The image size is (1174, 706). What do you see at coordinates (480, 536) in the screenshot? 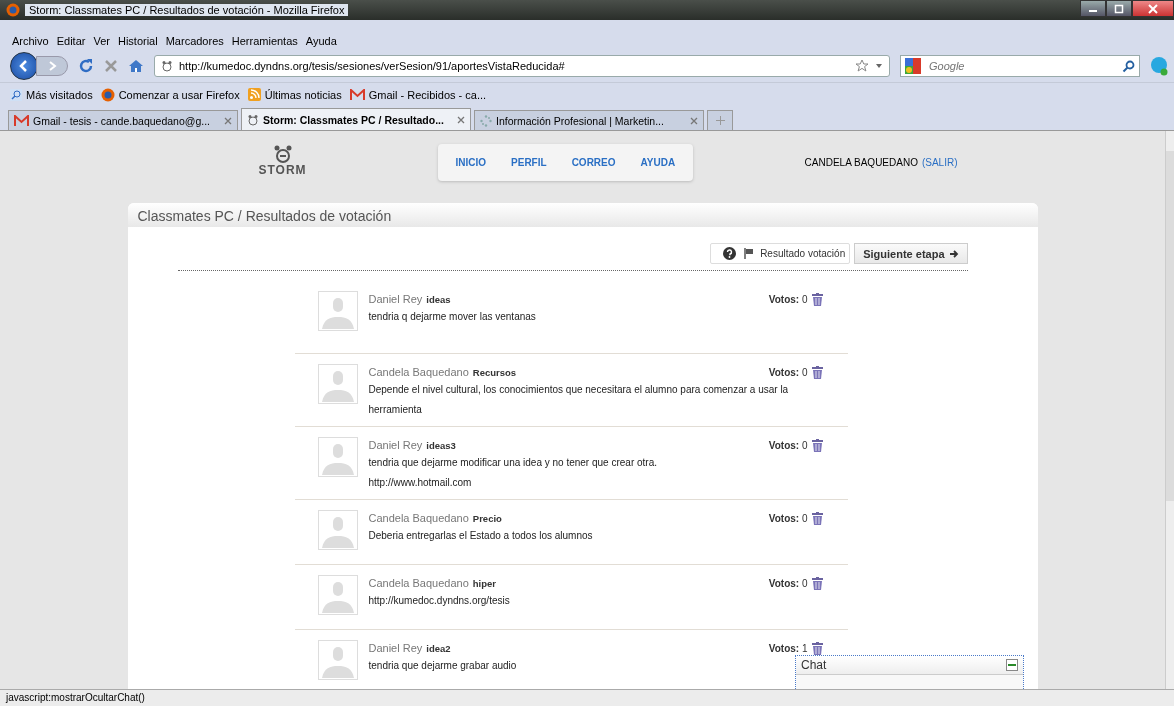
I see `post-text: Deberia entregarlas el Estado a todos los alumnos` at bounding box center [480, 536].